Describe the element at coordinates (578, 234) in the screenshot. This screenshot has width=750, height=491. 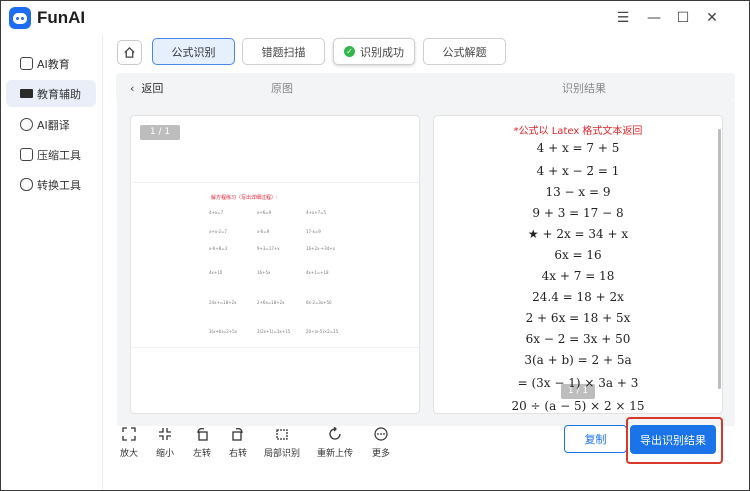
I see `formula-line: ★ + 2x = 34 + x` at that location.